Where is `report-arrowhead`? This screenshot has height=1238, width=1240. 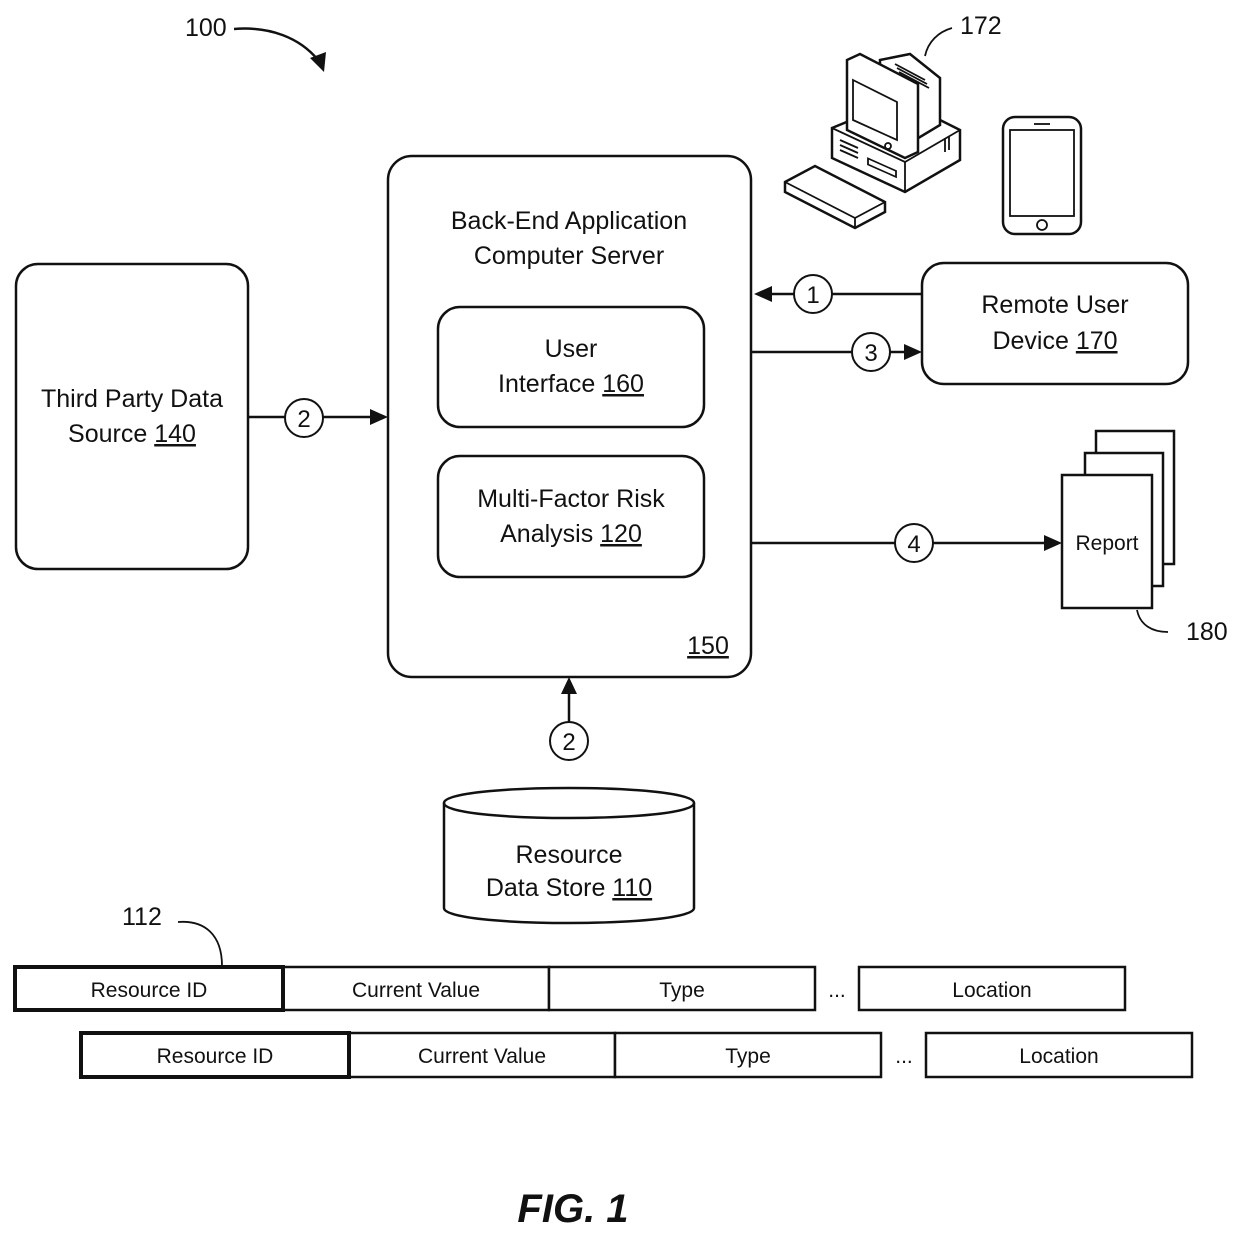 report-arrowhead is located at coordinates (1053, 543).